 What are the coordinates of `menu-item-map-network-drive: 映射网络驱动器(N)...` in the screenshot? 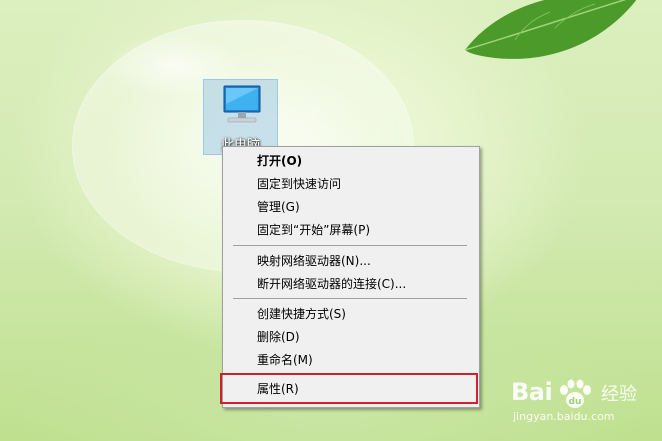 It's located at (351, 261).